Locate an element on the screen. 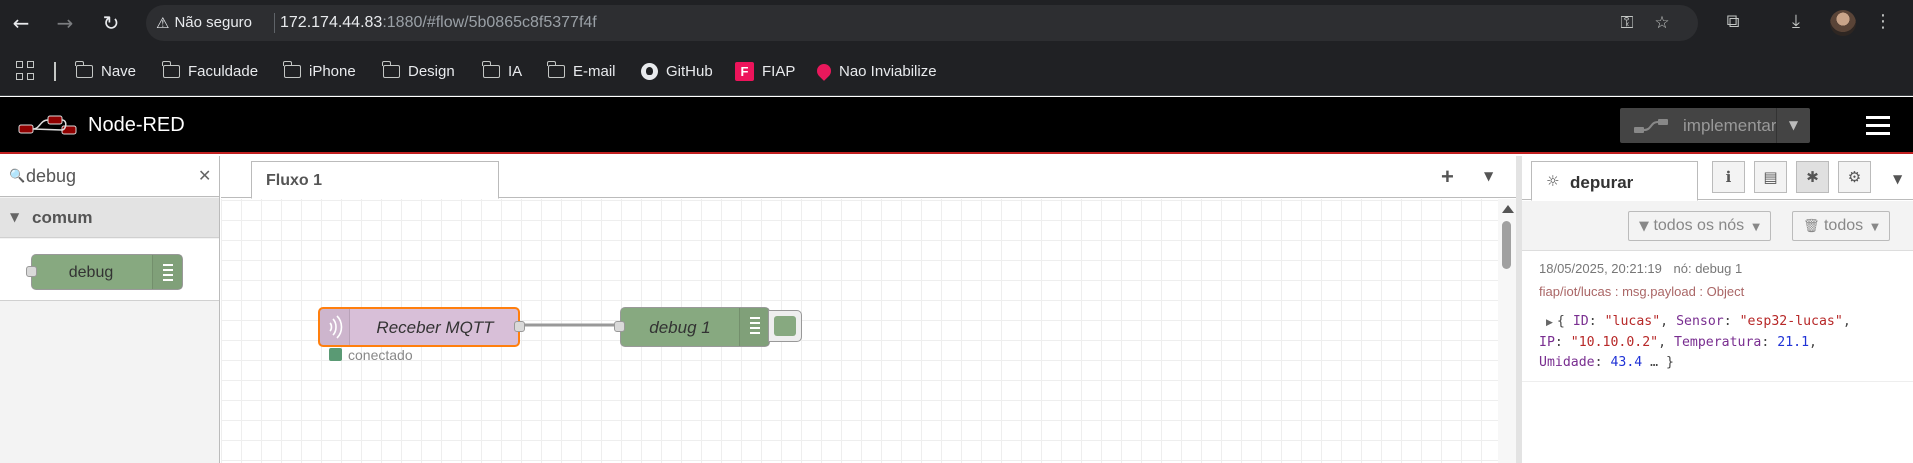  node-debug-1: debug 1 is located at coordinates (692, 327).